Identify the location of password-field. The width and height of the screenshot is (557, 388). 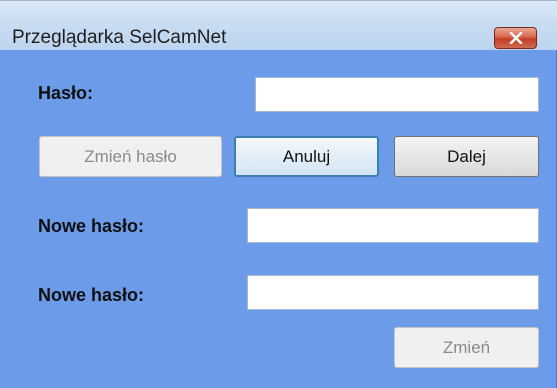
(397, 94).